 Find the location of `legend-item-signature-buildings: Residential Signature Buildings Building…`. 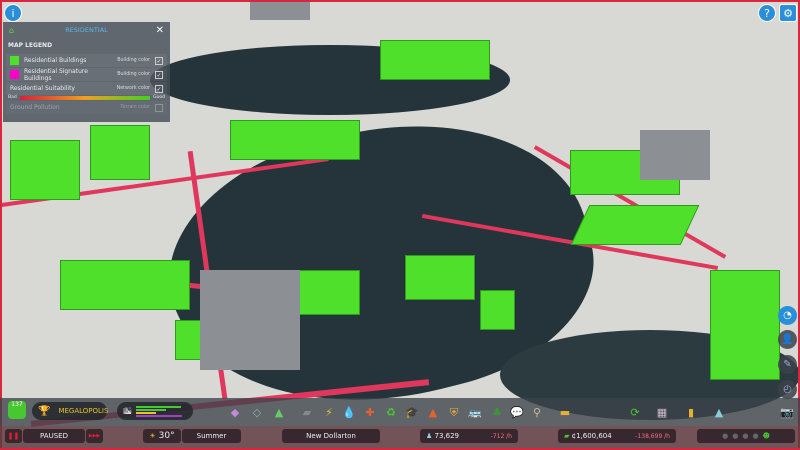

legend-item-signature-buildings: Residential Signature Buildings Building… is located at coordinates (86, 74).